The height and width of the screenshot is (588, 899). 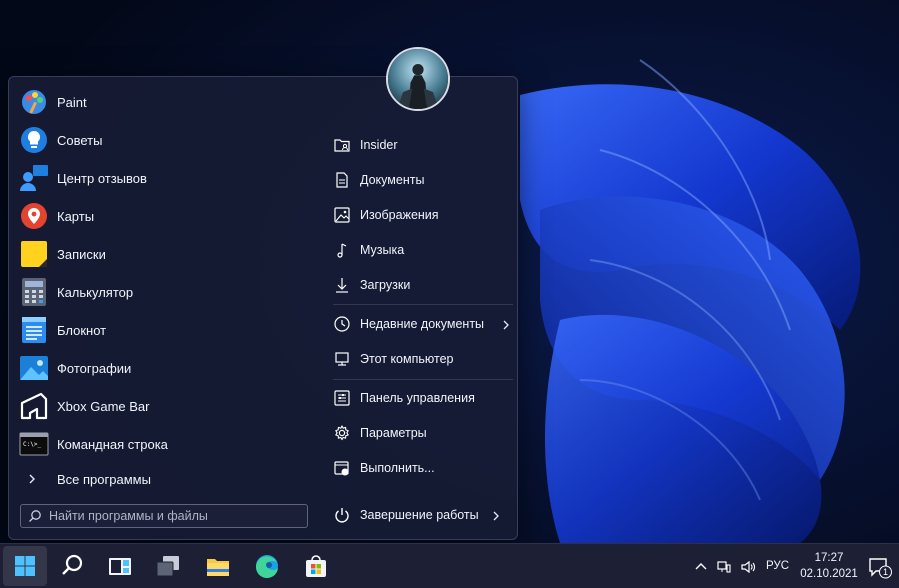 What do you see at coordinates (748, 567) in the screenshot?
I see `volume-icon` at bounding box center [748, 567].